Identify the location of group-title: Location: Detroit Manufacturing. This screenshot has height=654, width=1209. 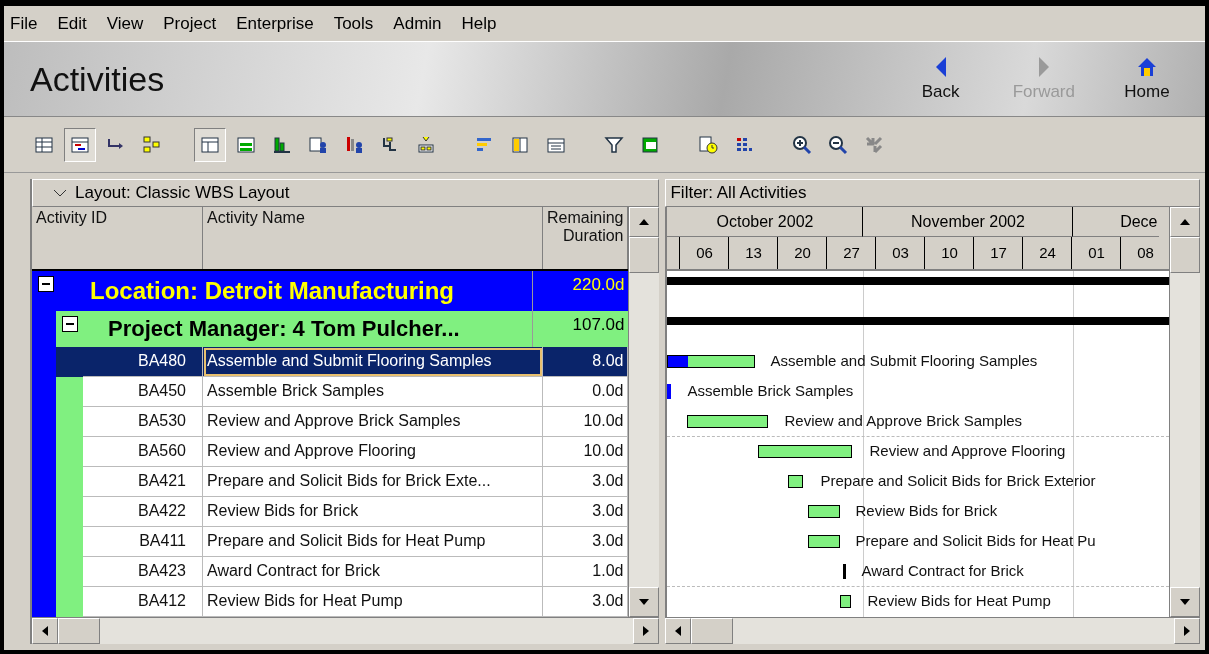
(272, 291).